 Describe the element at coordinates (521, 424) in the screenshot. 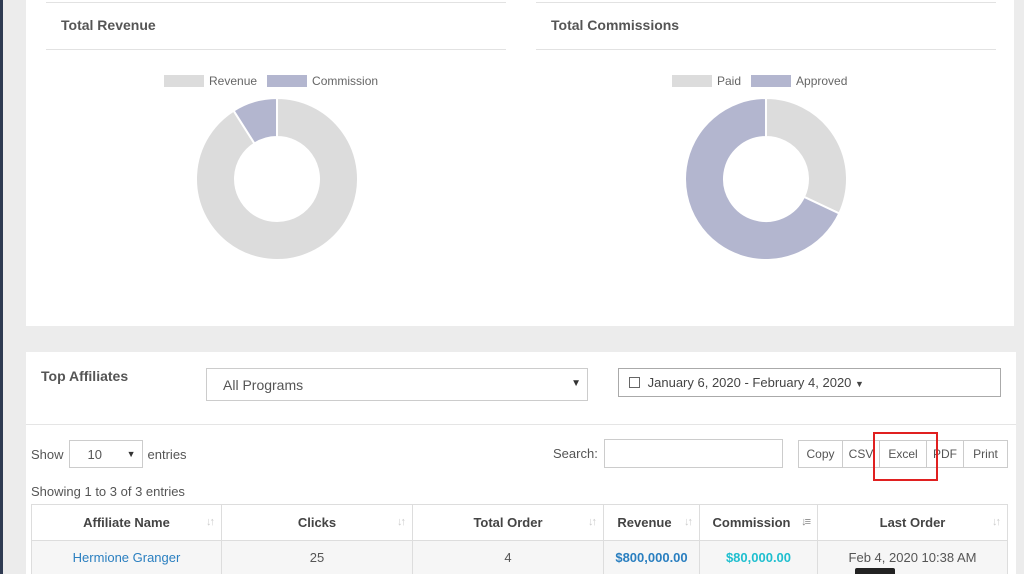

I see `section-divider` at that location.